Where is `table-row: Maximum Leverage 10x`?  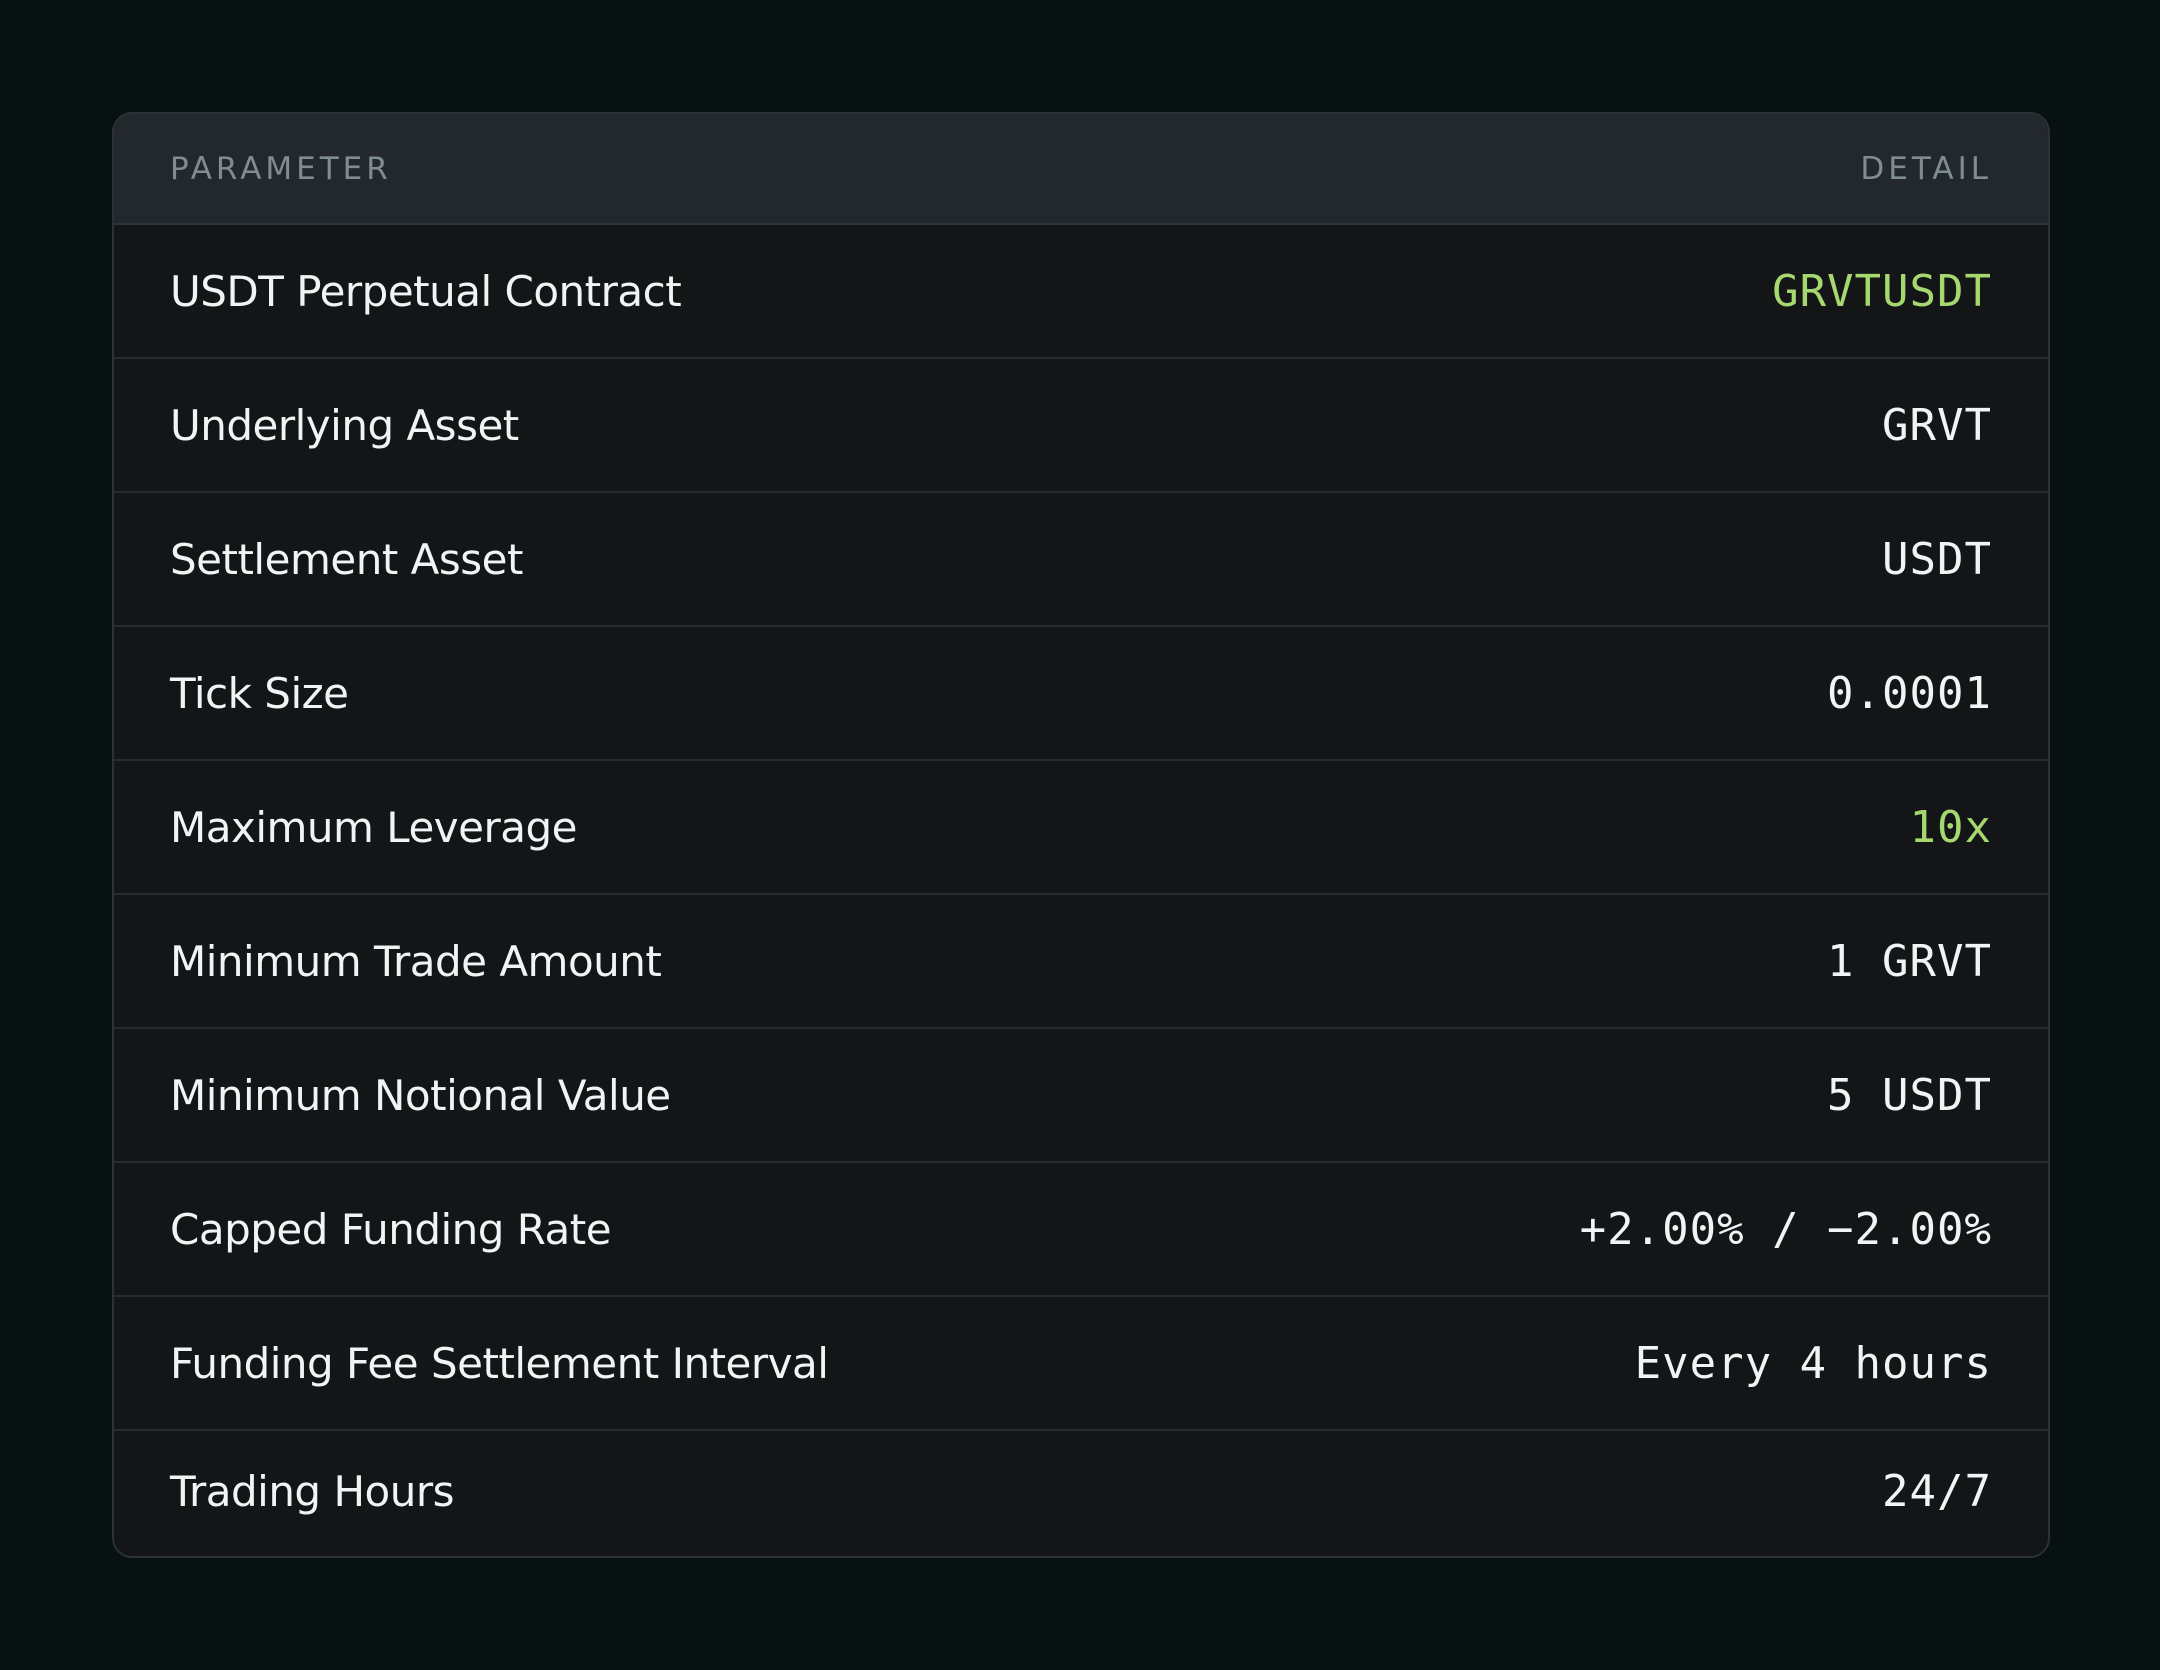 table-row: Maximum Leverage 10x is located at coordinates (1081, 828).